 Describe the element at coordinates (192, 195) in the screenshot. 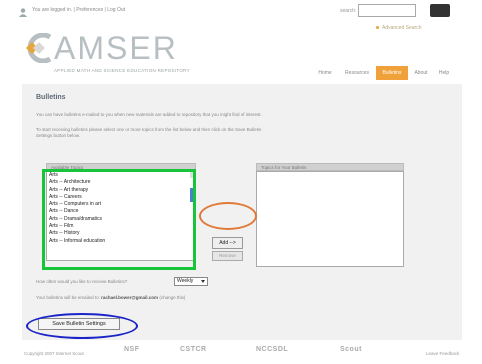

I see `scrollbar-thumb` at that location.